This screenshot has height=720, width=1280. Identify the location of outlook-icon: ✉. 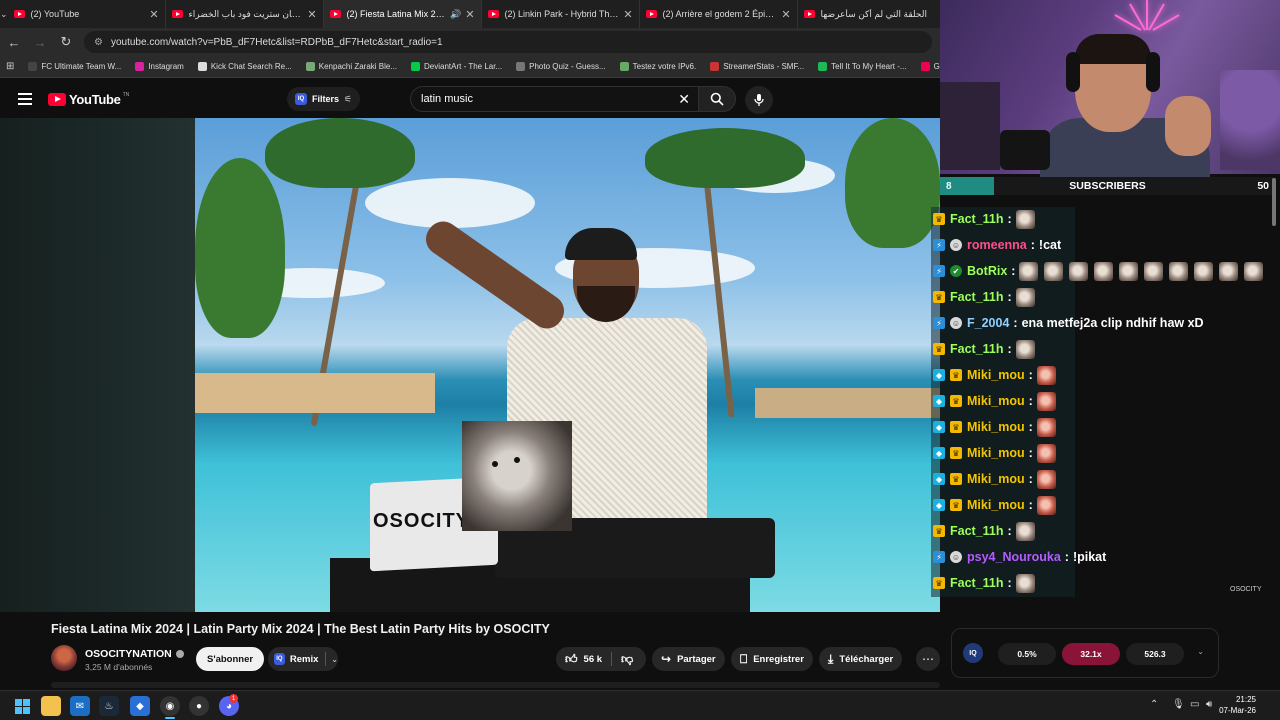
(80, 706).